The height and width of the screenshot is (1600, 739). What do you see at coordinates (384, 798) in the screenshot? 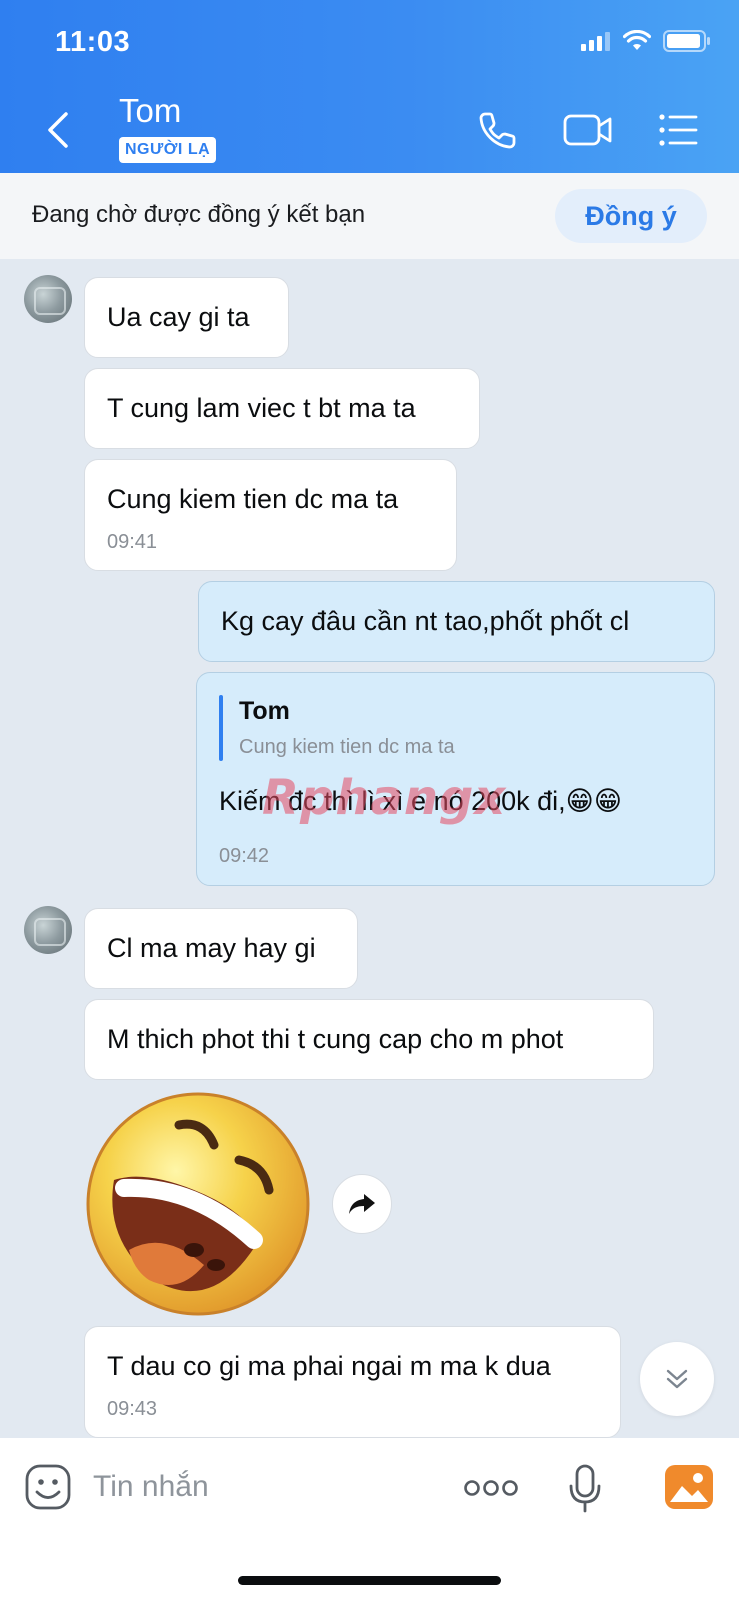
I see `watermark: Rphangx` at bounding box center [384, 798].